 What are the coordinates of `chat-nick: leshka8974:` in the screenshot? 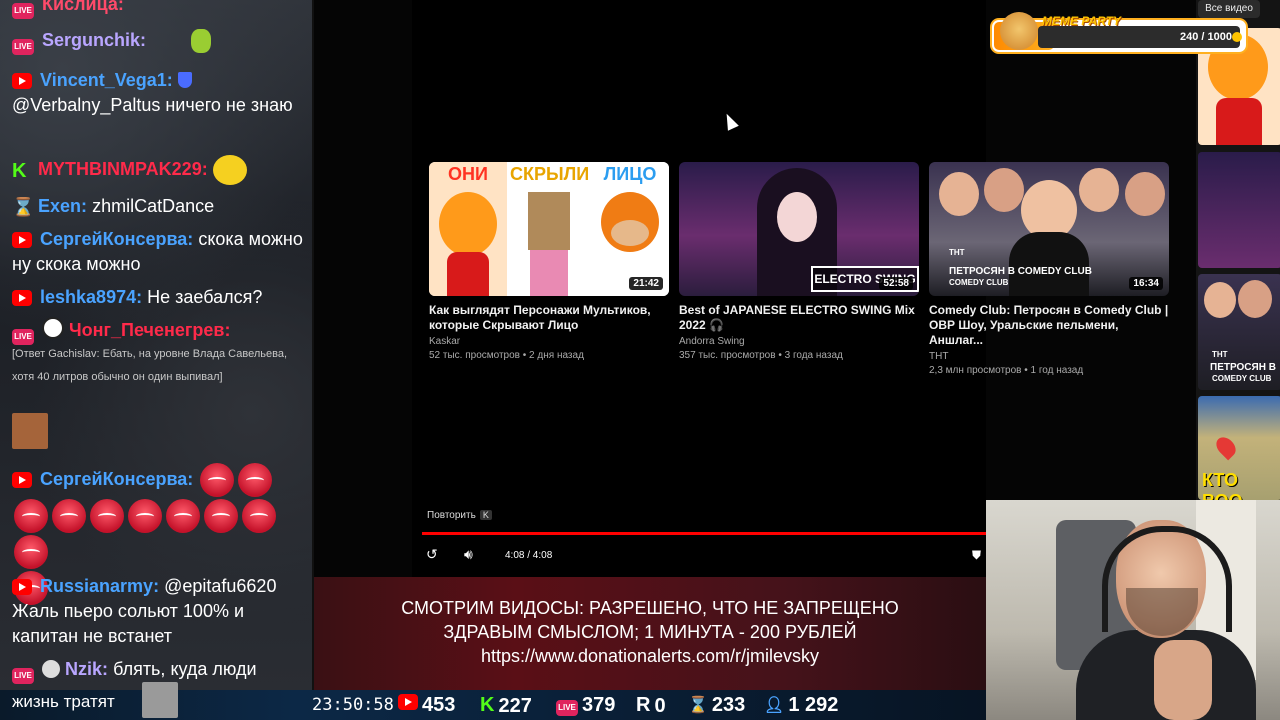 It's located at (91, 297).